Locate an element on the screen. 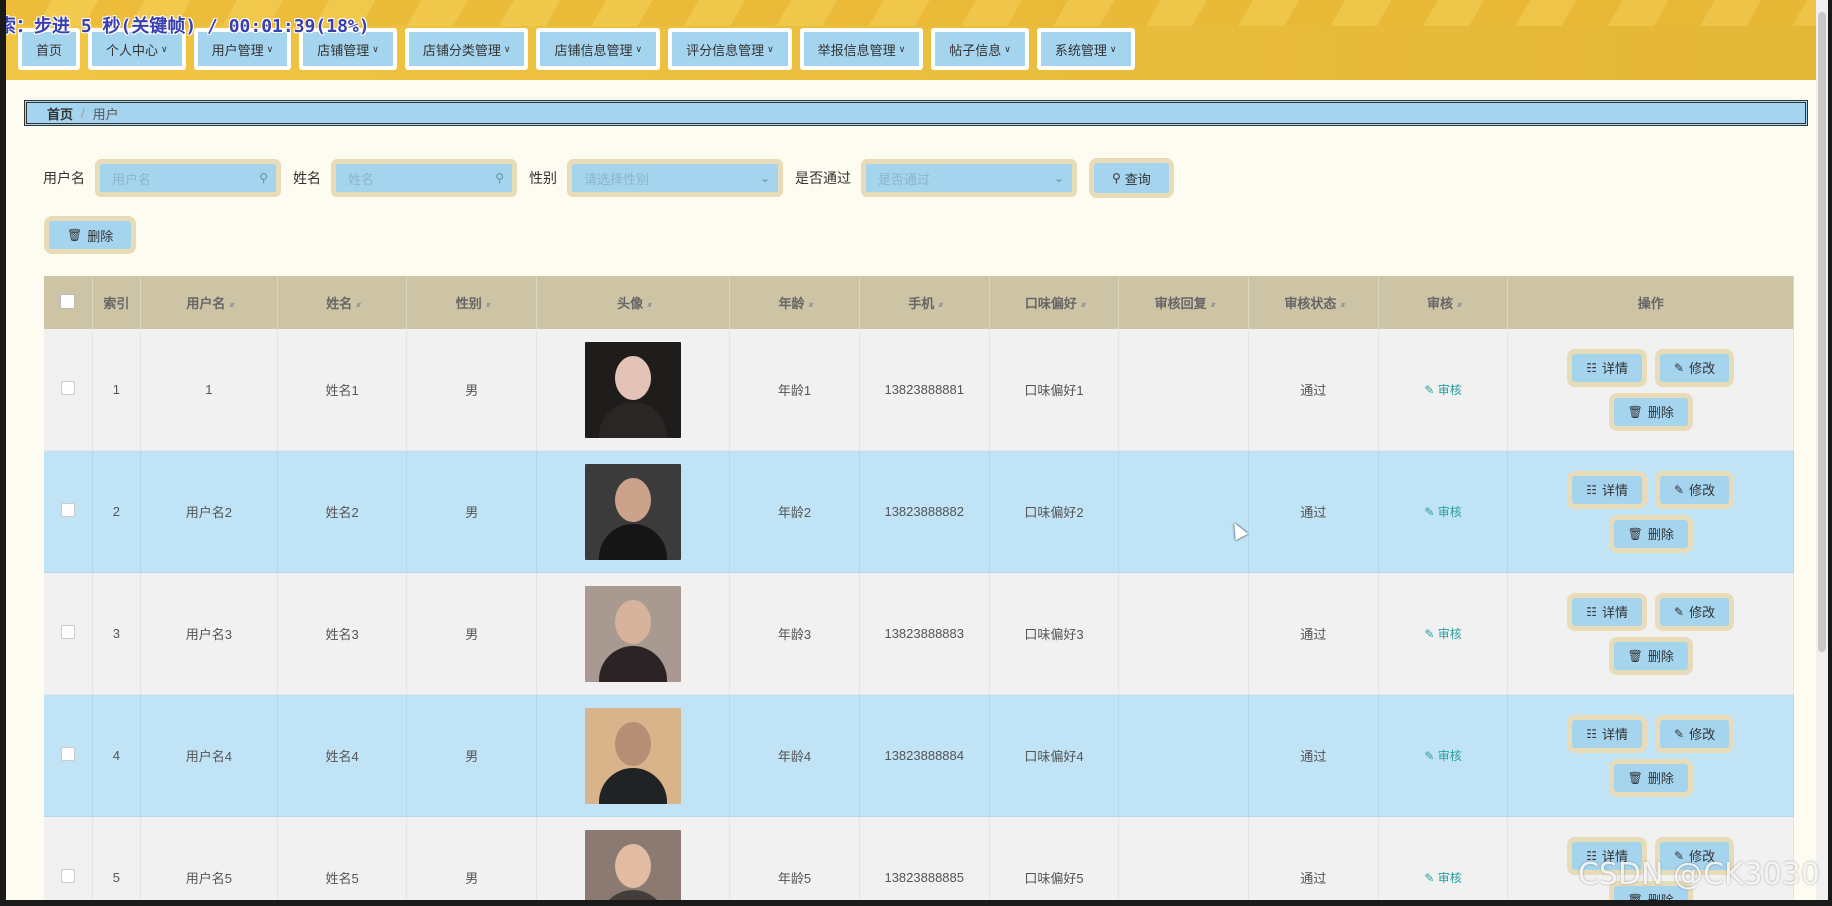  nav-item-9: 系统管理 ∨ is located at coordinates (1085, 49).